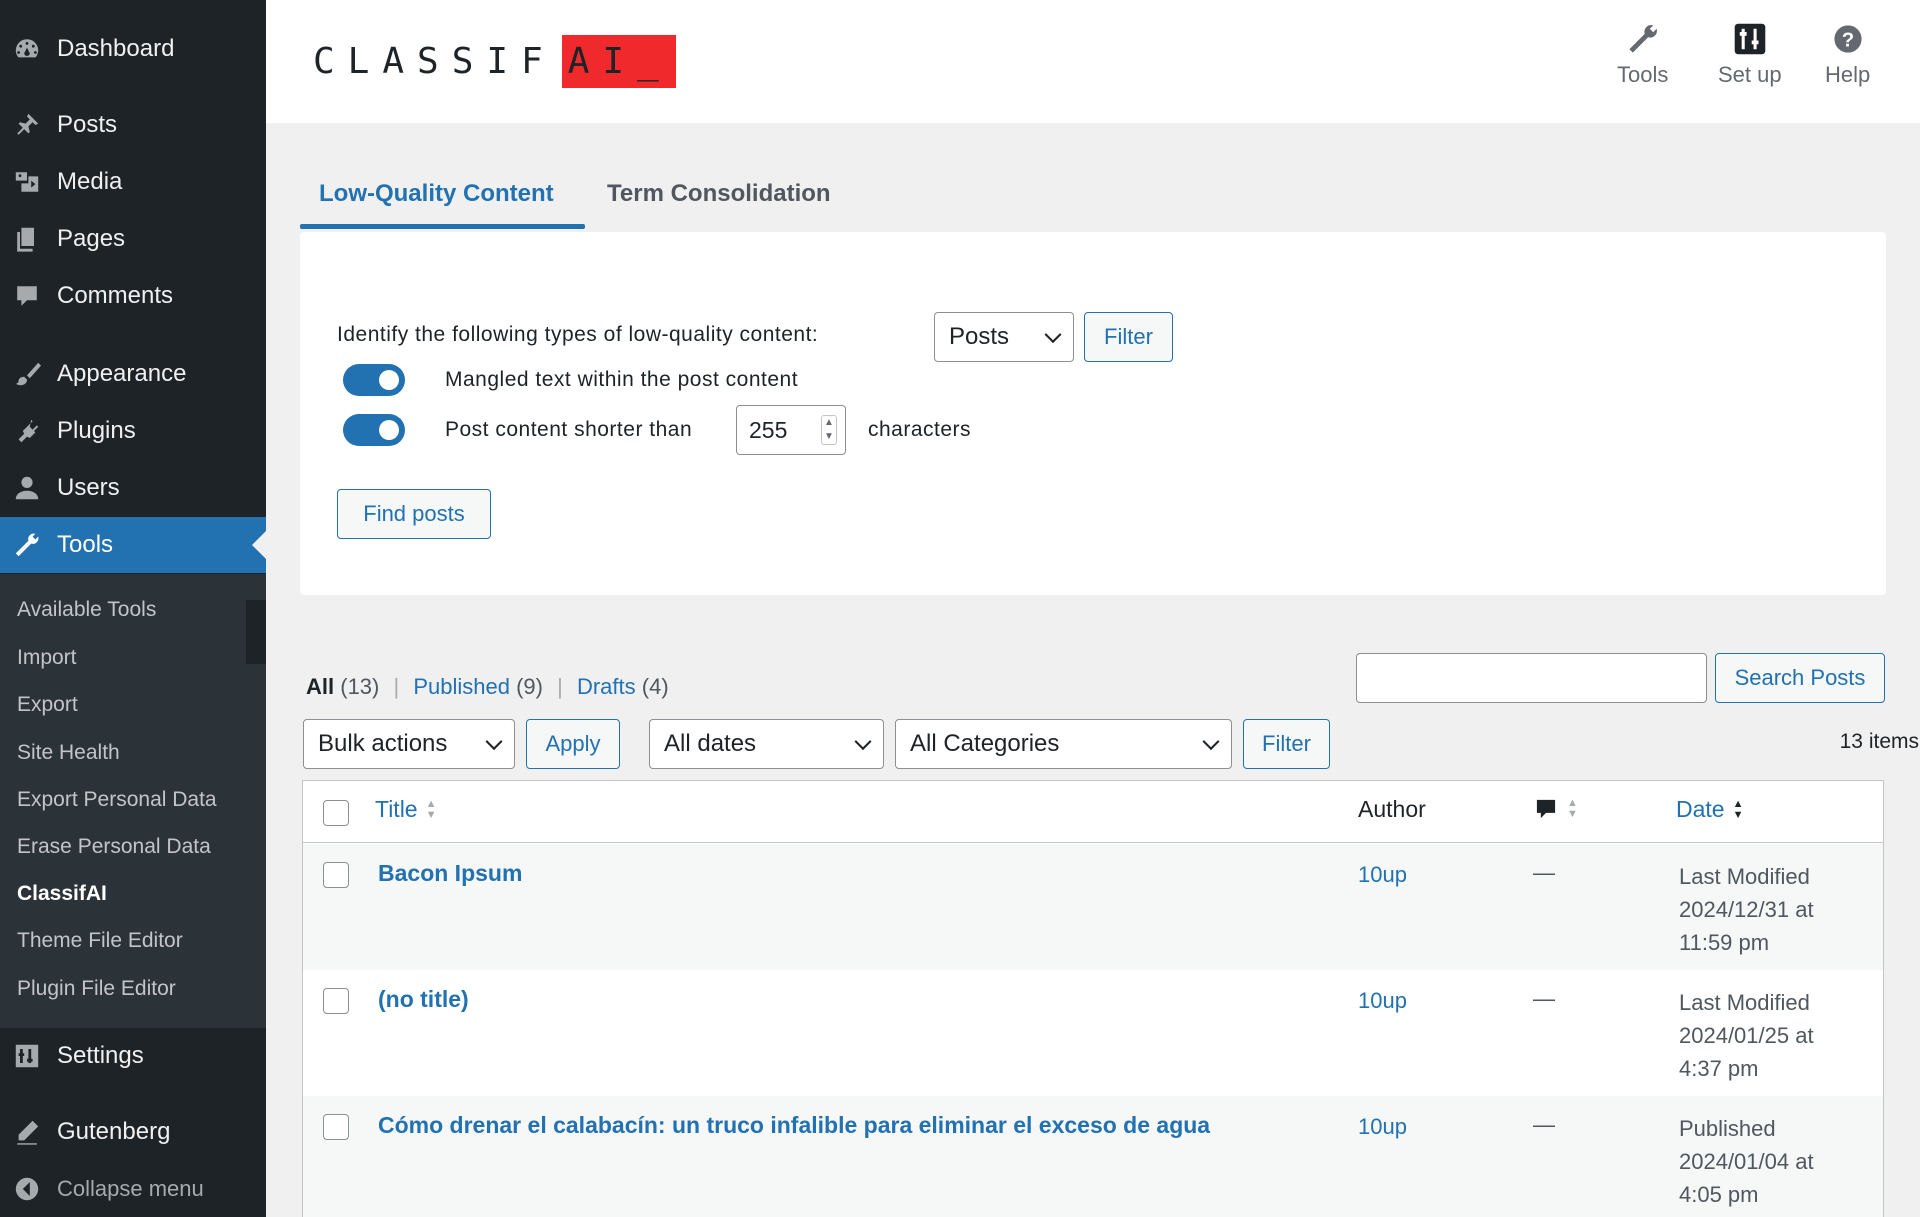 The height and width of the screenshot is (1217, 1920). Describe the element at coordinates (1727, 1128) in the screenshot. I see `date-status: Published` at that location.